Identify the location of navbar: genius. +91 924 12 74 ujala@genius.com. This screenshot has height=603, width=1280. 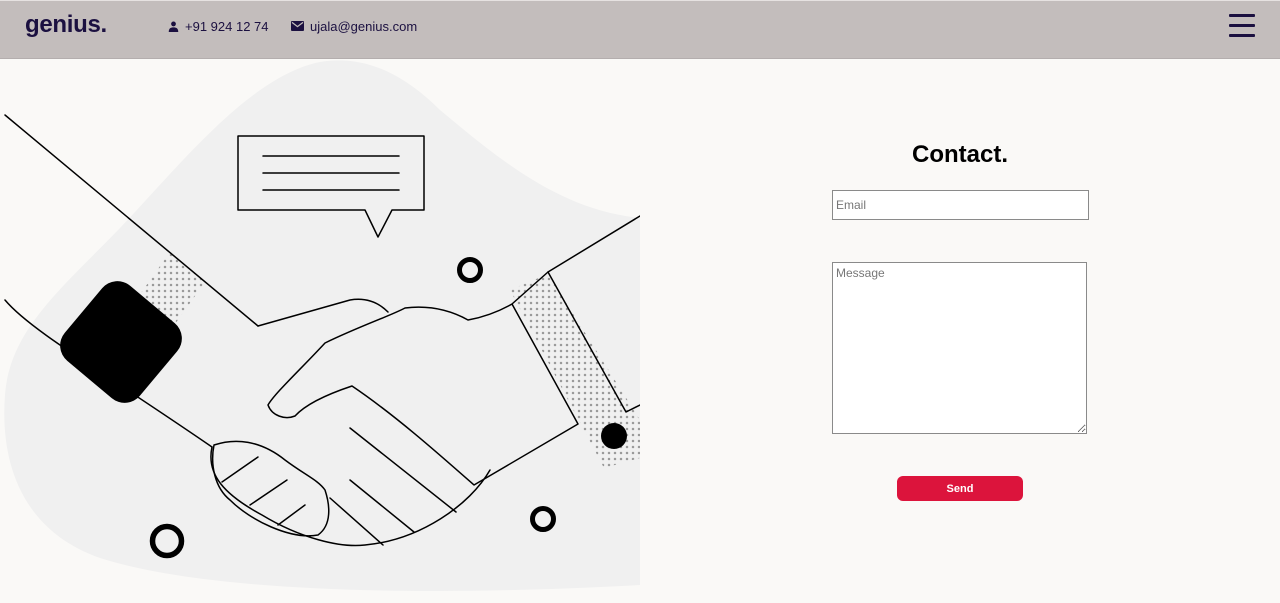
(640, 29).